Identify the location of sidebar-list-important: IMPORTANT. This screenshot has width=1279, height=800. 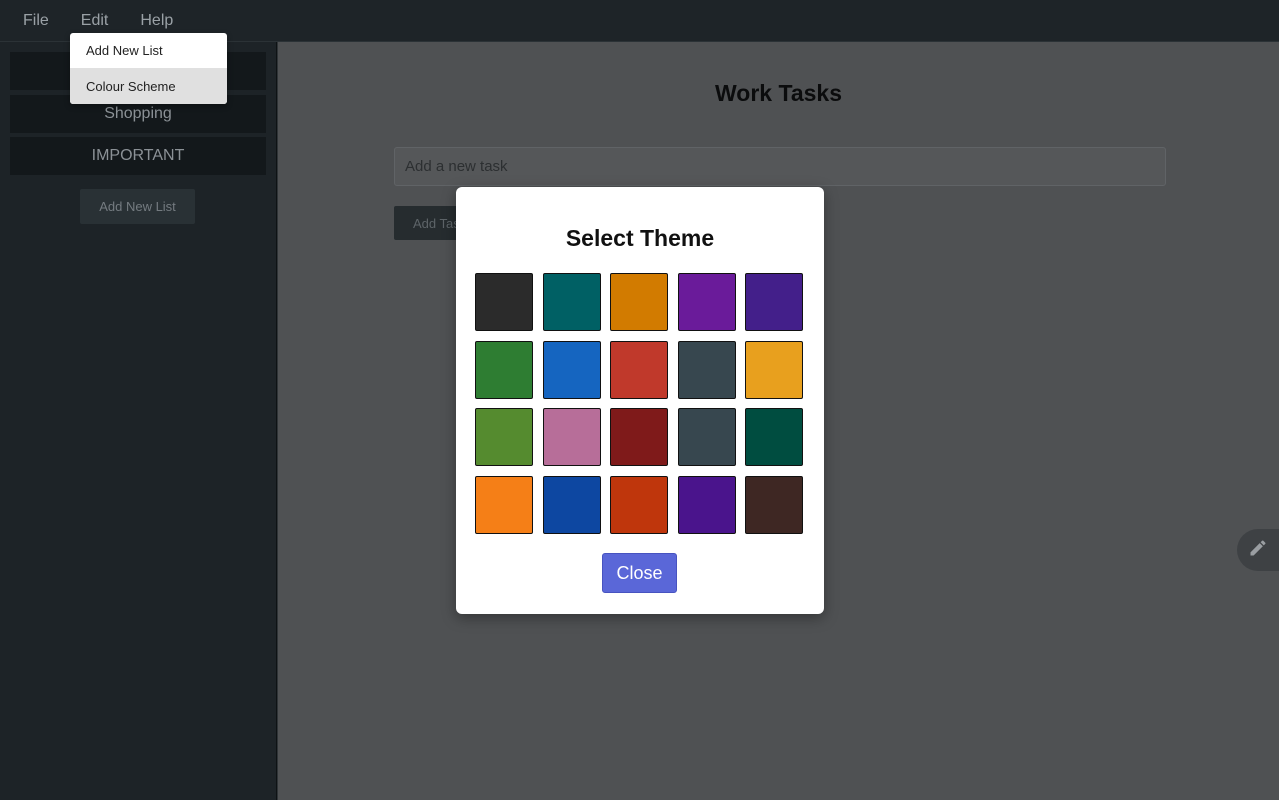
(138, 156).